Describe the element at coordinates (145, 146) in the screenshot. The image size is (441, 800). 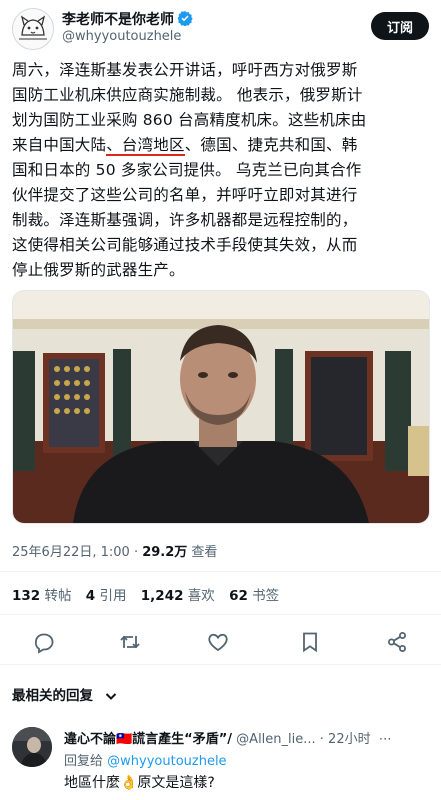
I see `underlined-taiwan: 、台湾地区` at that location.